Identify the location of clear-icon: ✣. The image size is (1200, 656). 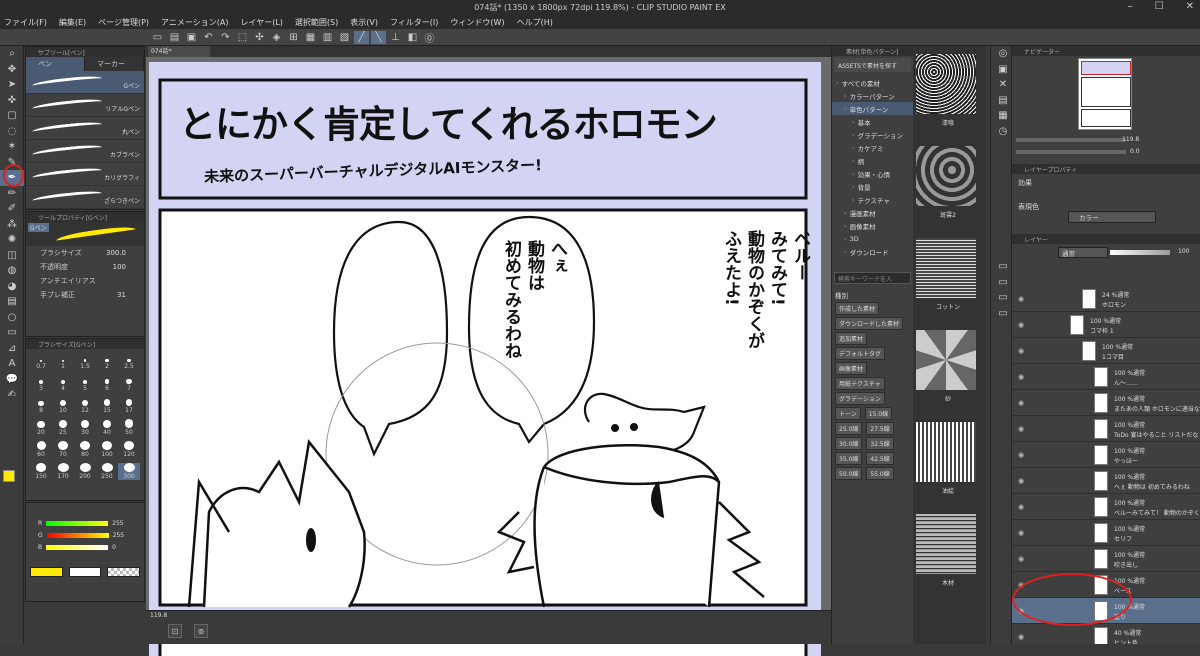
(259, 37).